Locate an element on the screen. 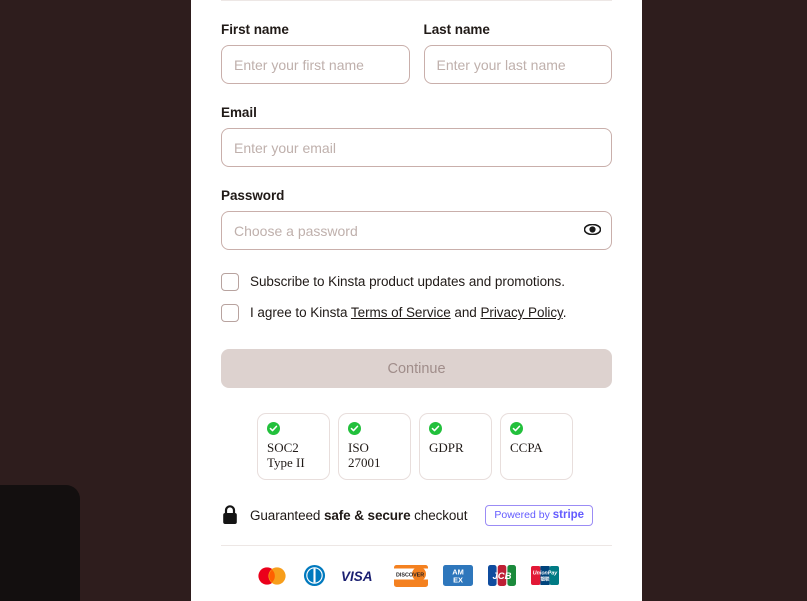 Image resolution: width=807 pixels, height=601 pixels. certification-badge-line1: GDPR is located at coordinates (446, 447).